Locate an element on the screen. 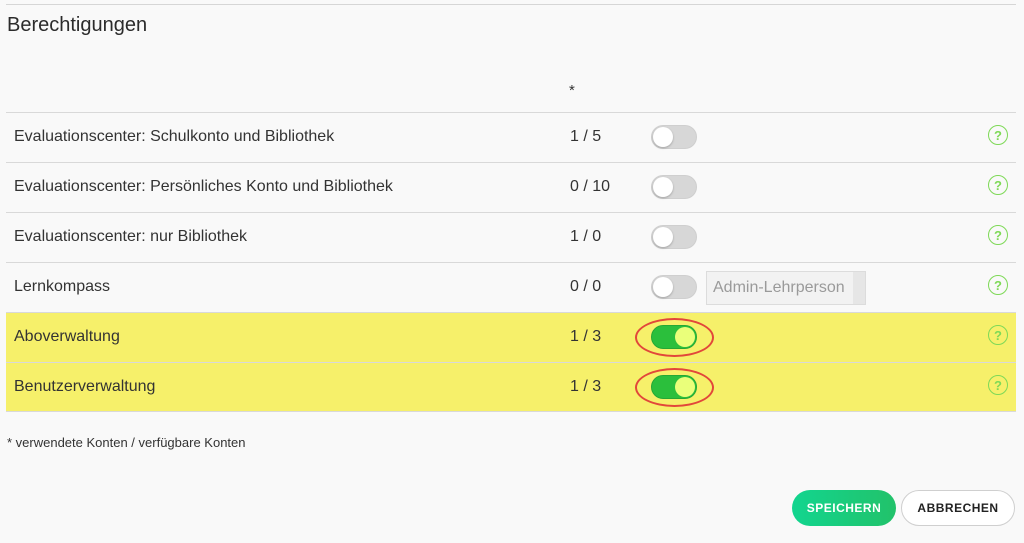 This screenshot has height=543, width=1024. select-arrow-icon is located at coordinates (859, 288).